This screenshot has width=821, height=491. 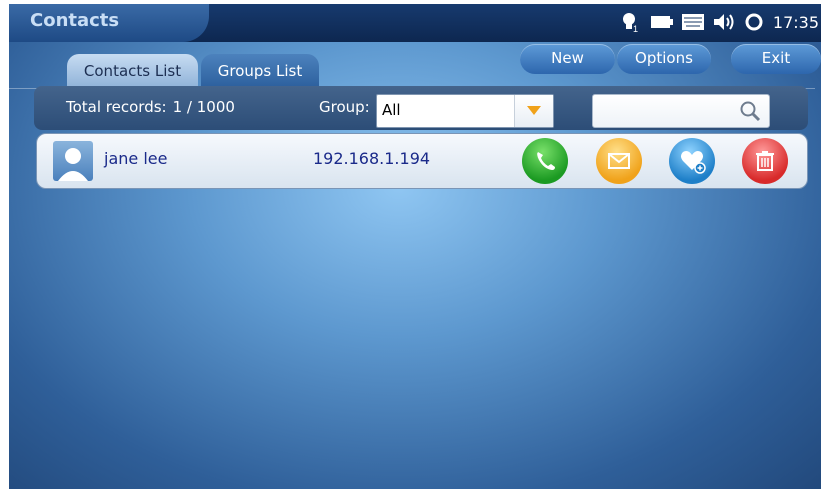 What do you see at coordinates (415, 23) in the screenshot?
I see `top-bar: Contacts 1 17:35` at bounding box center [415, 23].